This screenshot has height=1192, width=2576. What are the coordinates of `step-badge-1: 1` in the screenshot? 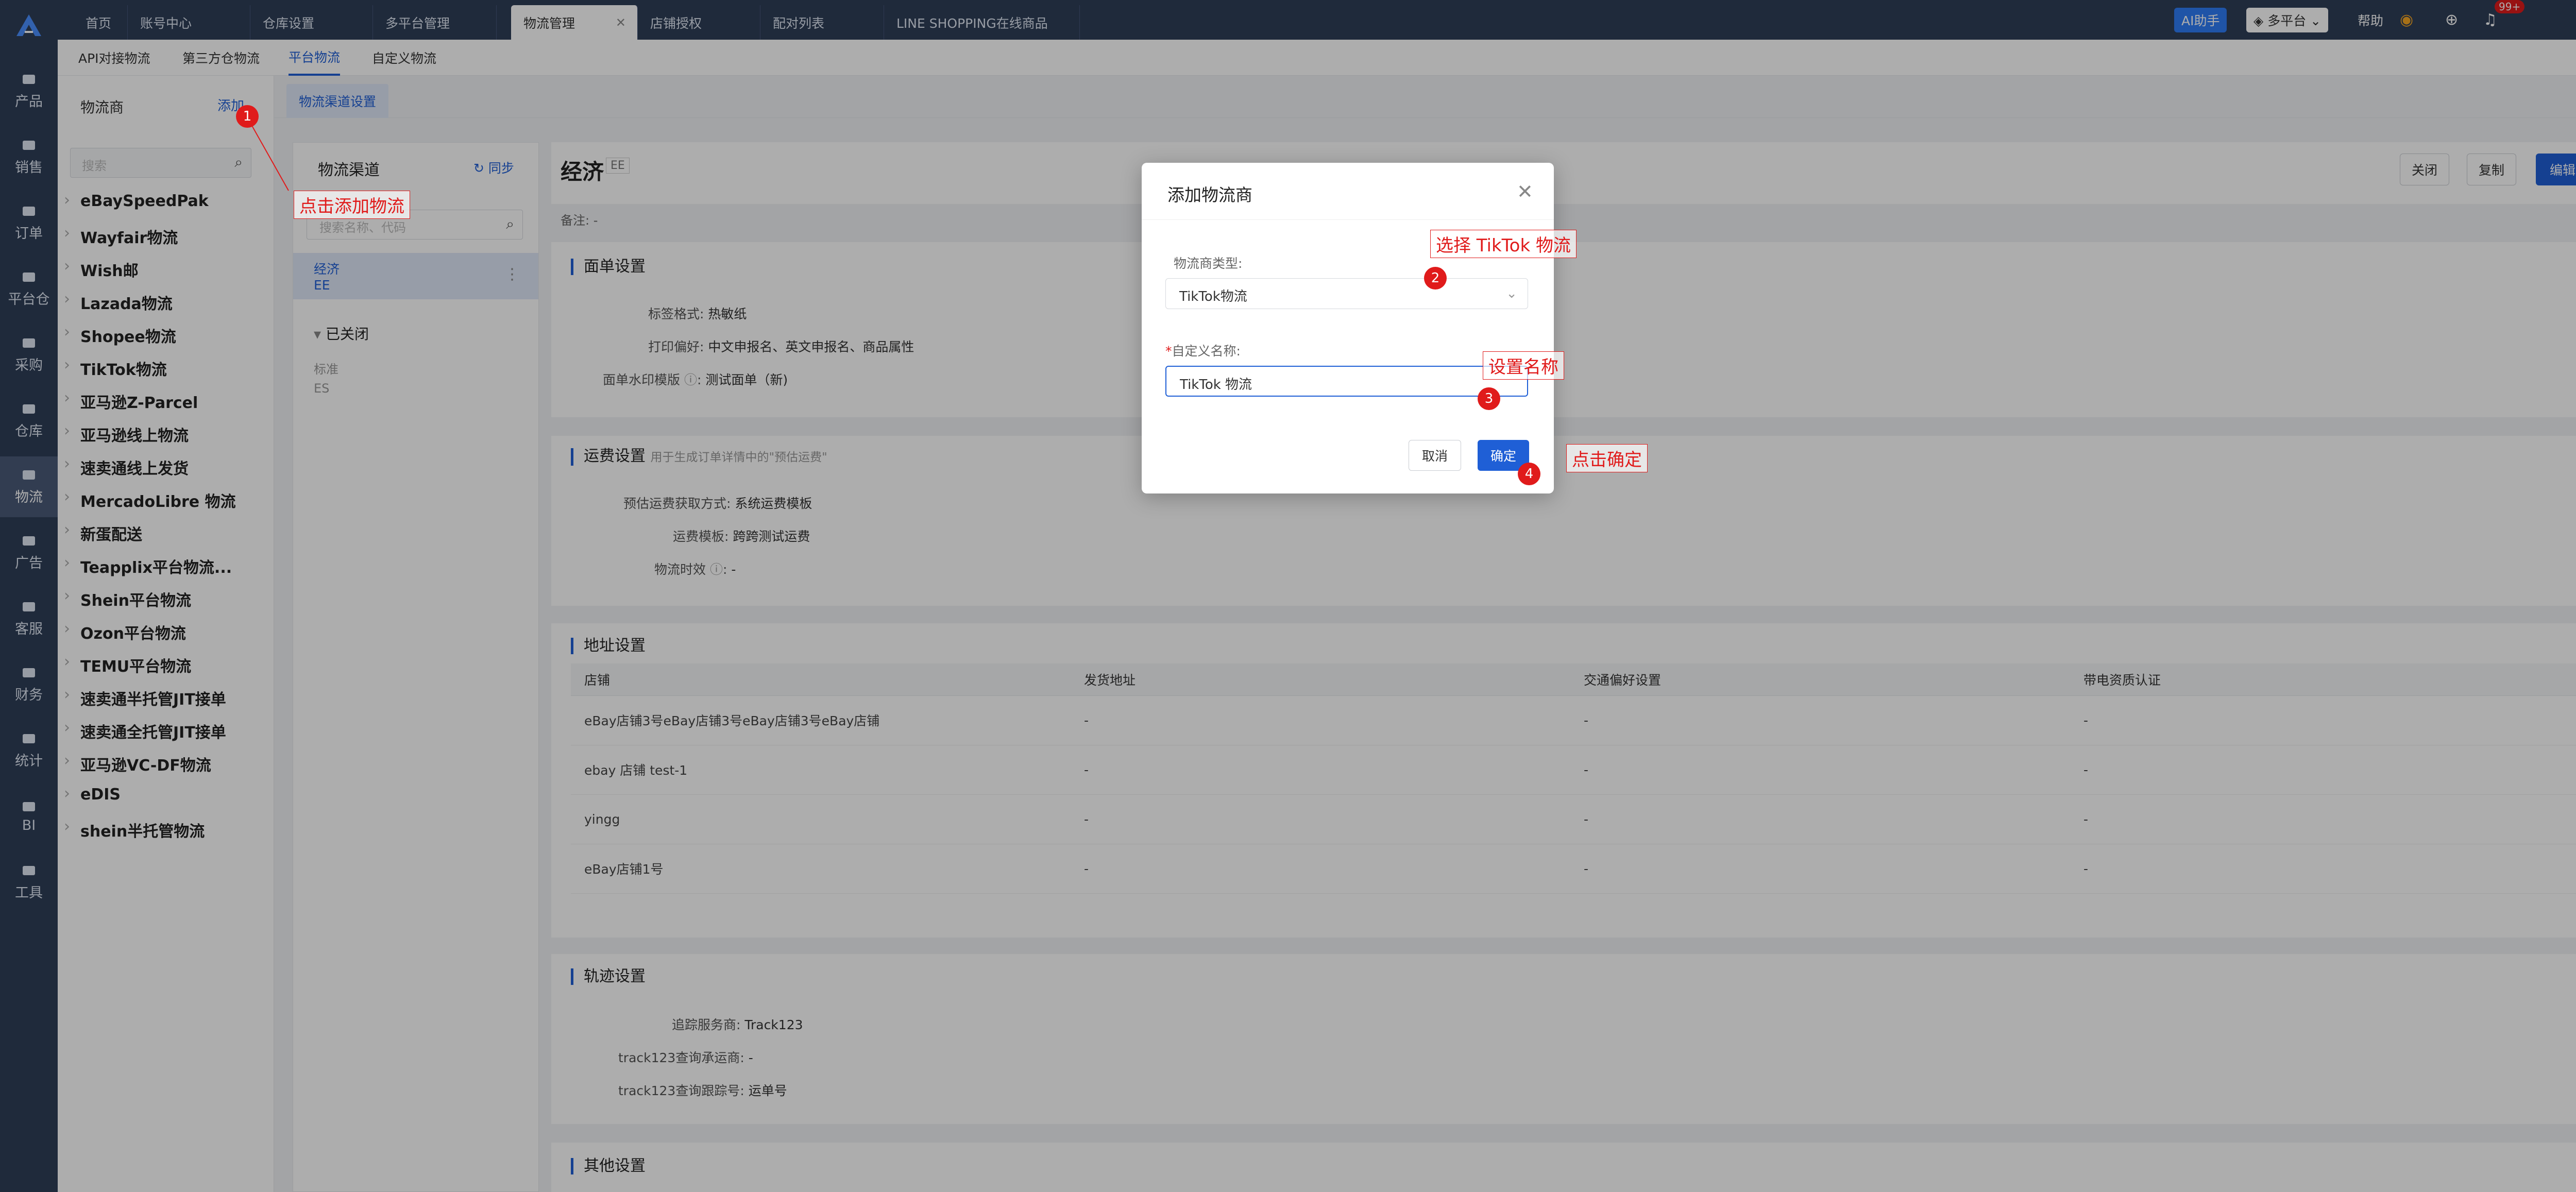 It's located at (247, 116).